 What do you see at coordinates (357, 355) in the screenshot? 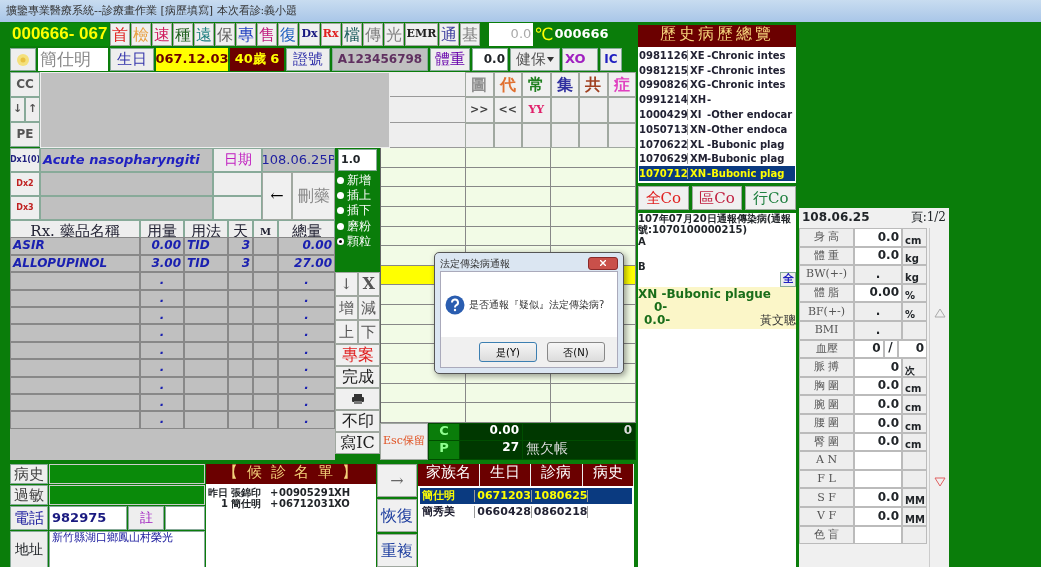
I see `side-button: 專案` at bounding box center [357, 355].